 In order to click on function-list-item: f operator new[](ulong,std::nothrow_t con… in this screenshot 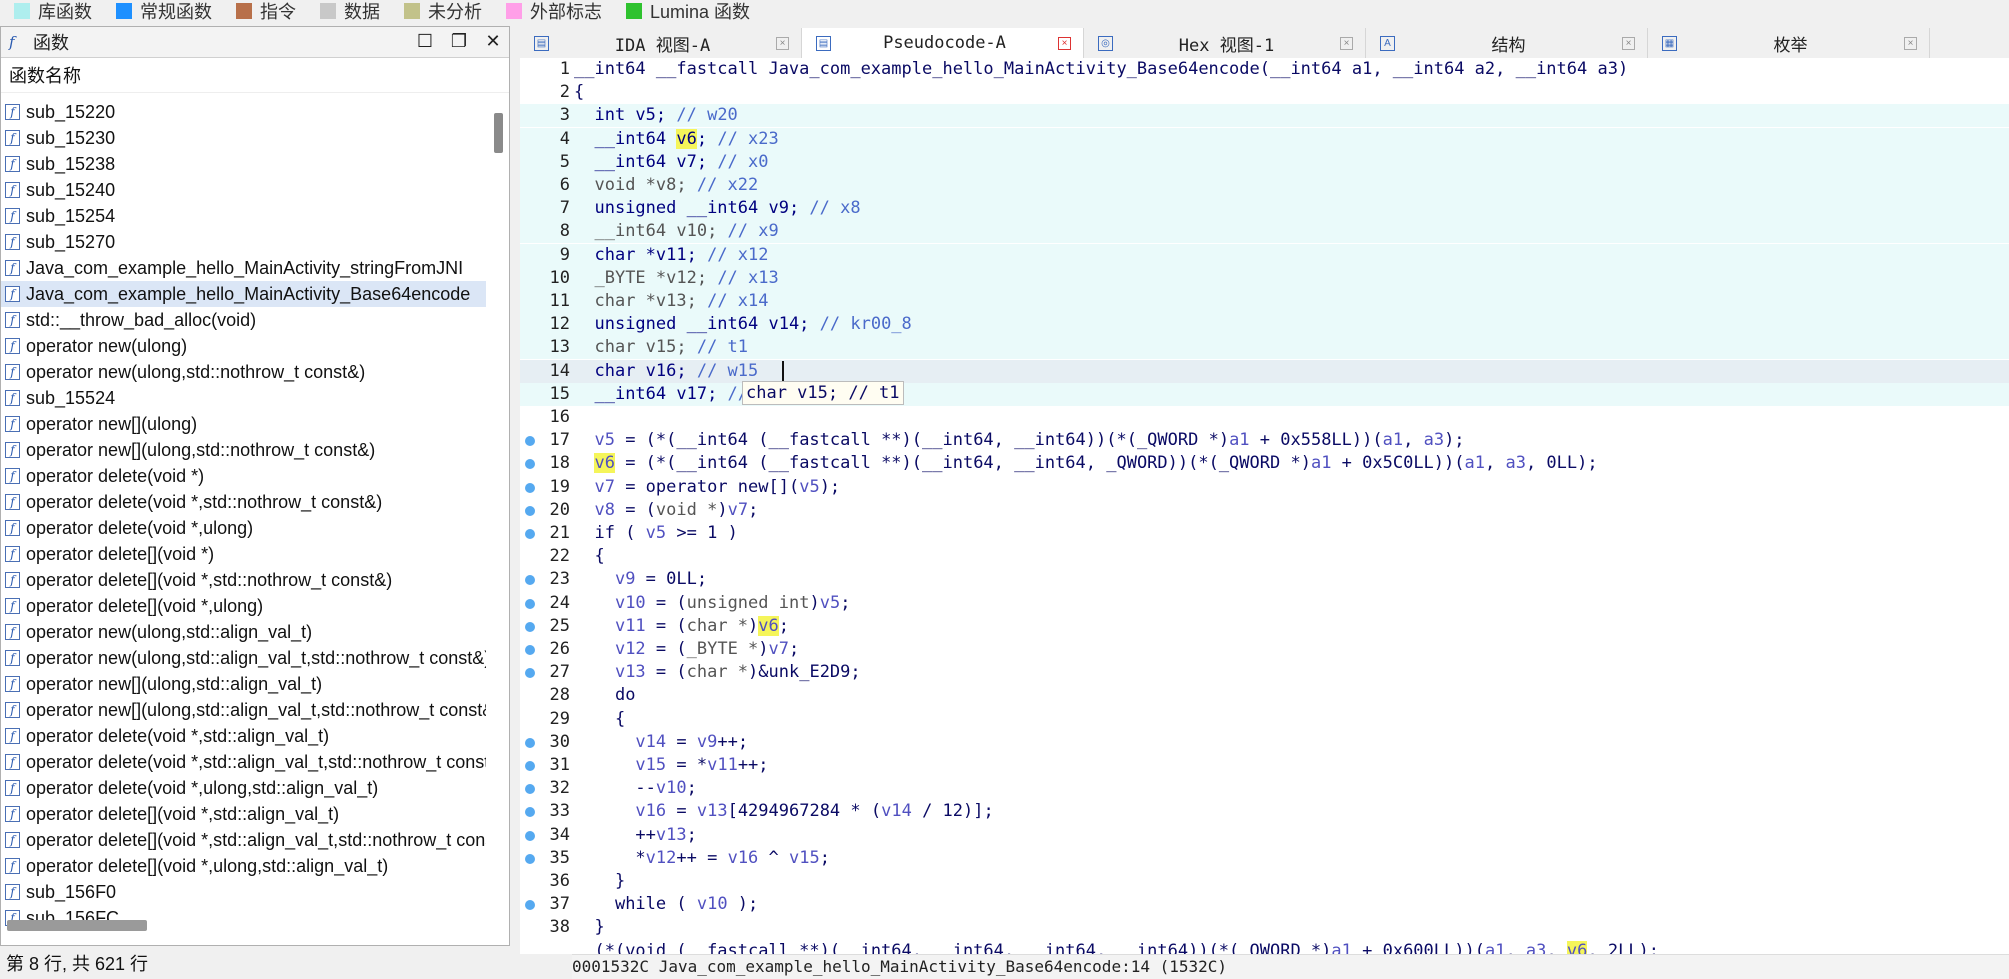, I will do `click(243, 450)`.